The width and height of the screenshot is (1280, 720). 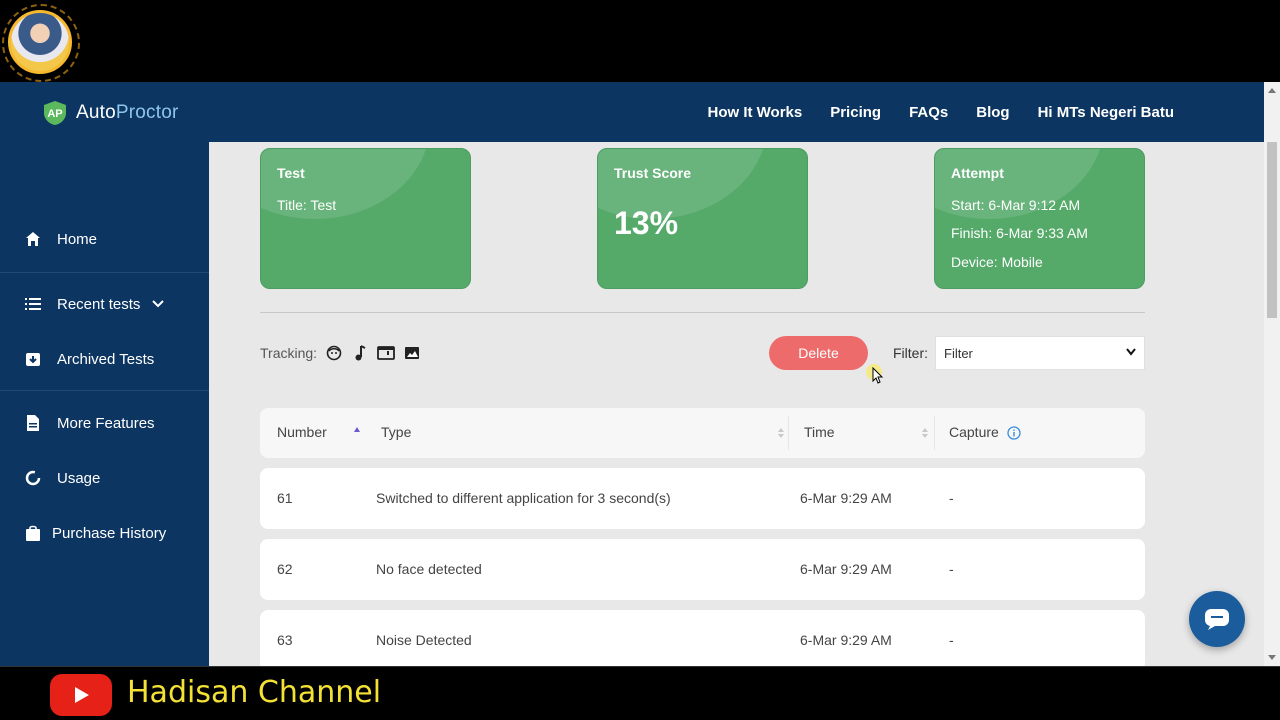 What do you see at coordinates (855, 112) in the screenshot?
I see `nav-pricing: Pricing` at bounding box center [855, 112].